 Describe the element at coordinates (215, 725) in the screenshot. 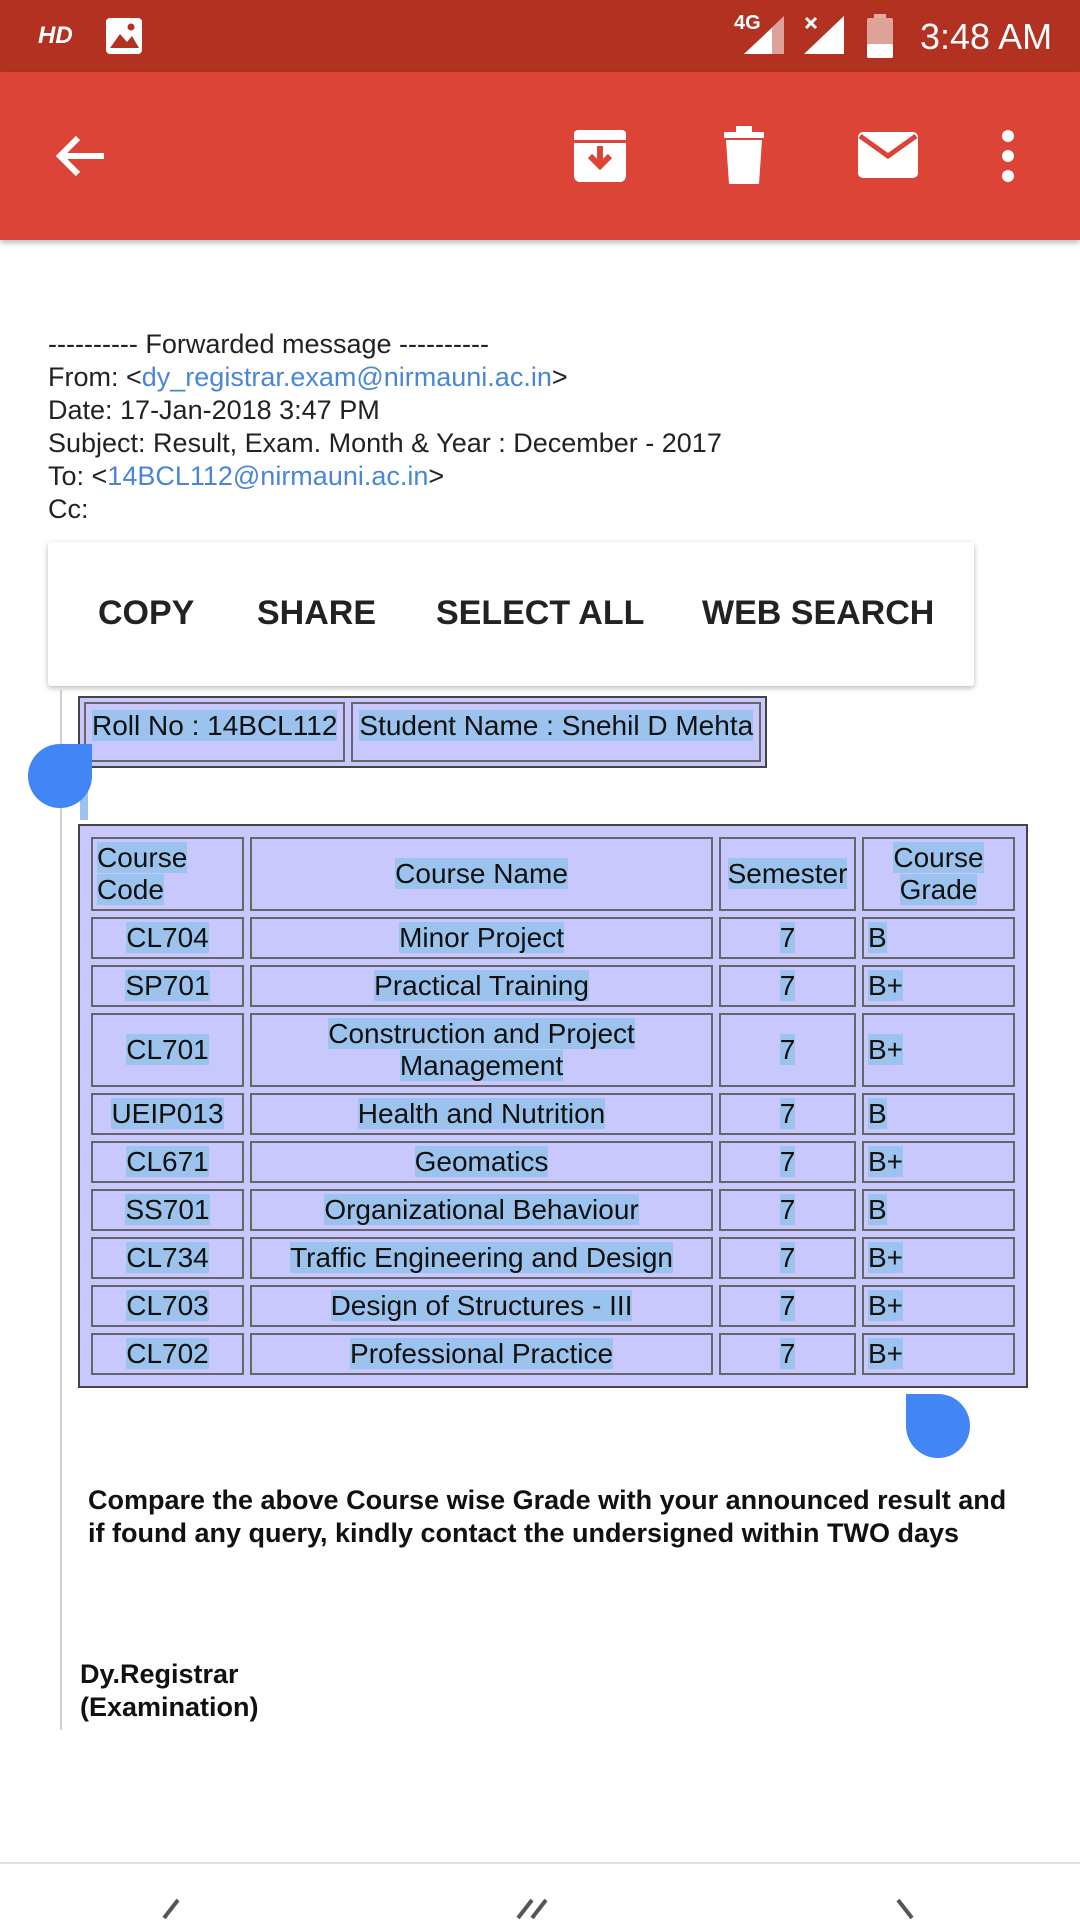

I see `roll-number-text: Roll No : 14BCL112` at that location.